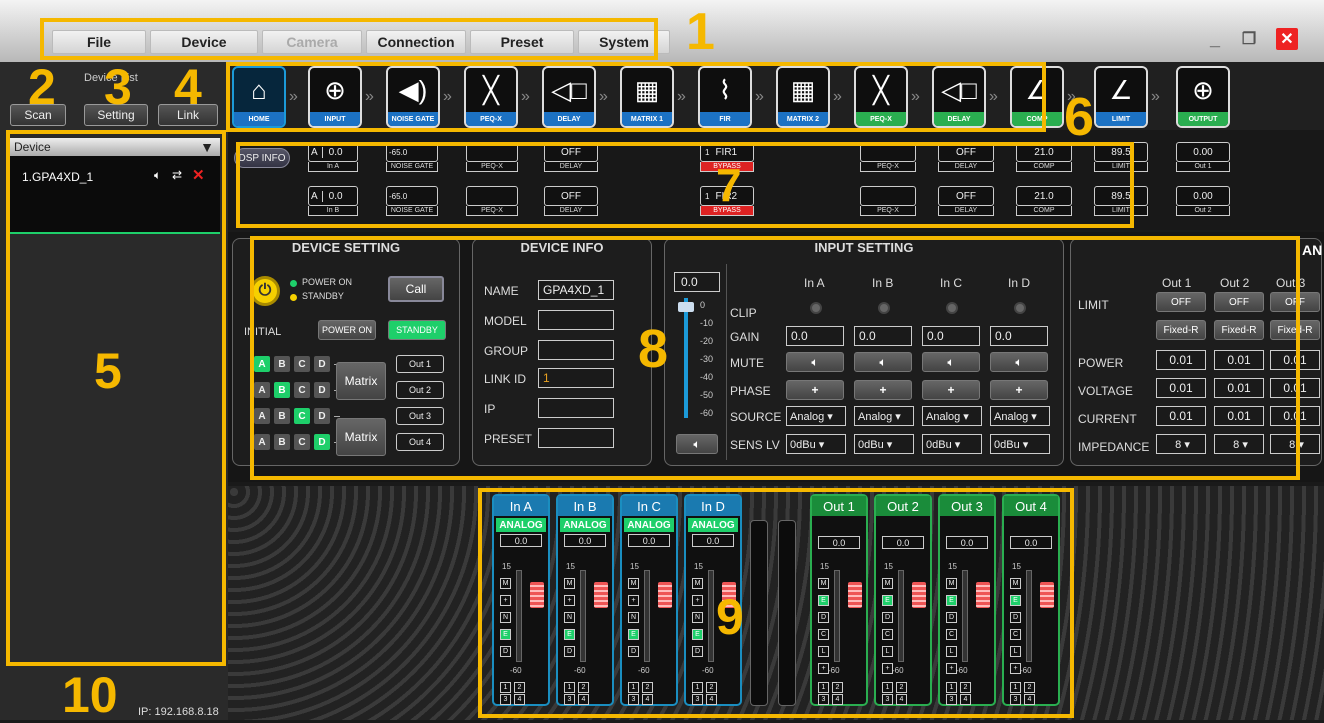 The image size is (1324, 723). Describe the element at coordinates (697, 282) in the screenshot. I see `master-gain-field: 0.0` at that location.